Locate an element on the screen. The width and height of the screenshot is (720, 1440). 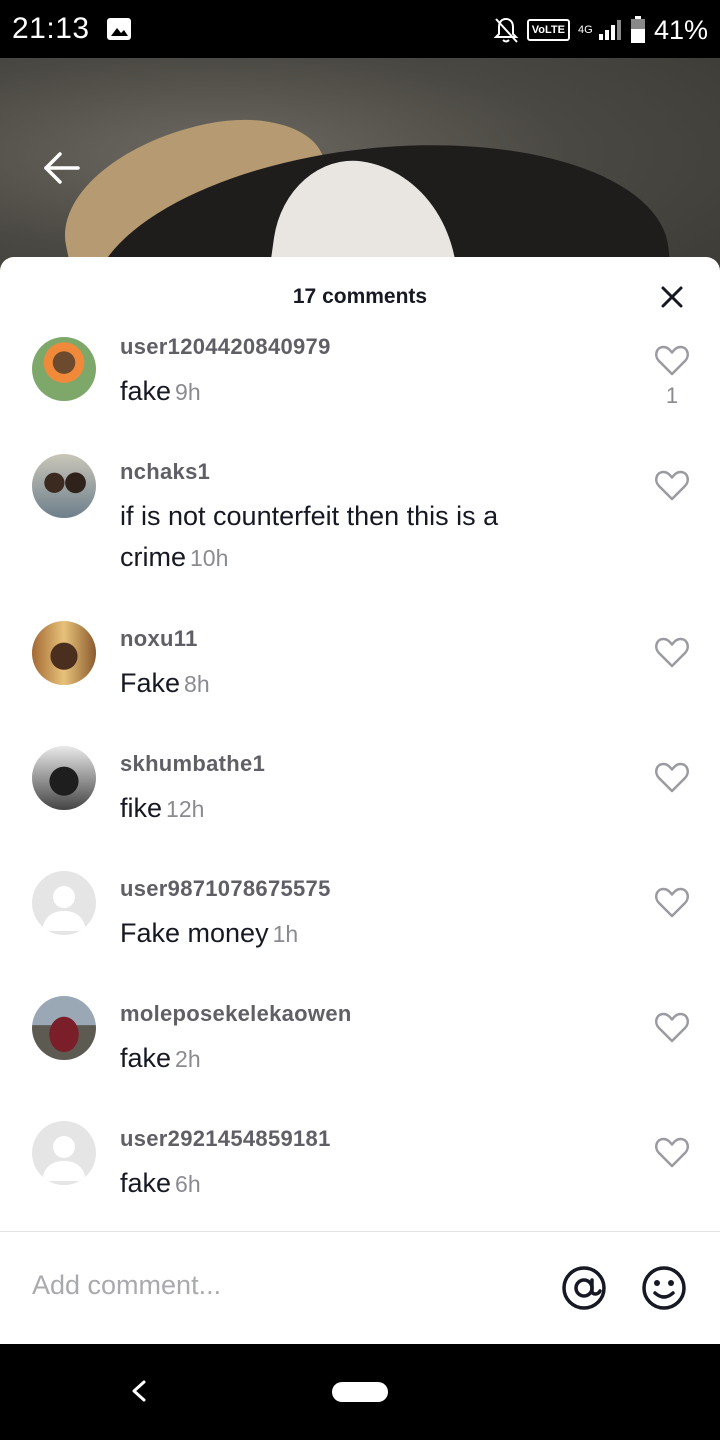
comment-time: 2h is located at coordinates (188, 1059).